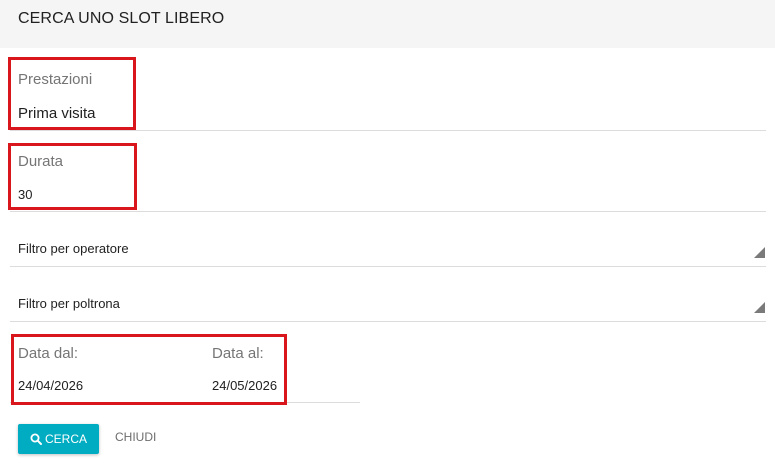 The height and width of the screenshot is (466, 775). Describe the element at coordinates (387, 24) in the screenshot. I see `dialog-header: CERCA UNO SLOT LIBERO` at that location.